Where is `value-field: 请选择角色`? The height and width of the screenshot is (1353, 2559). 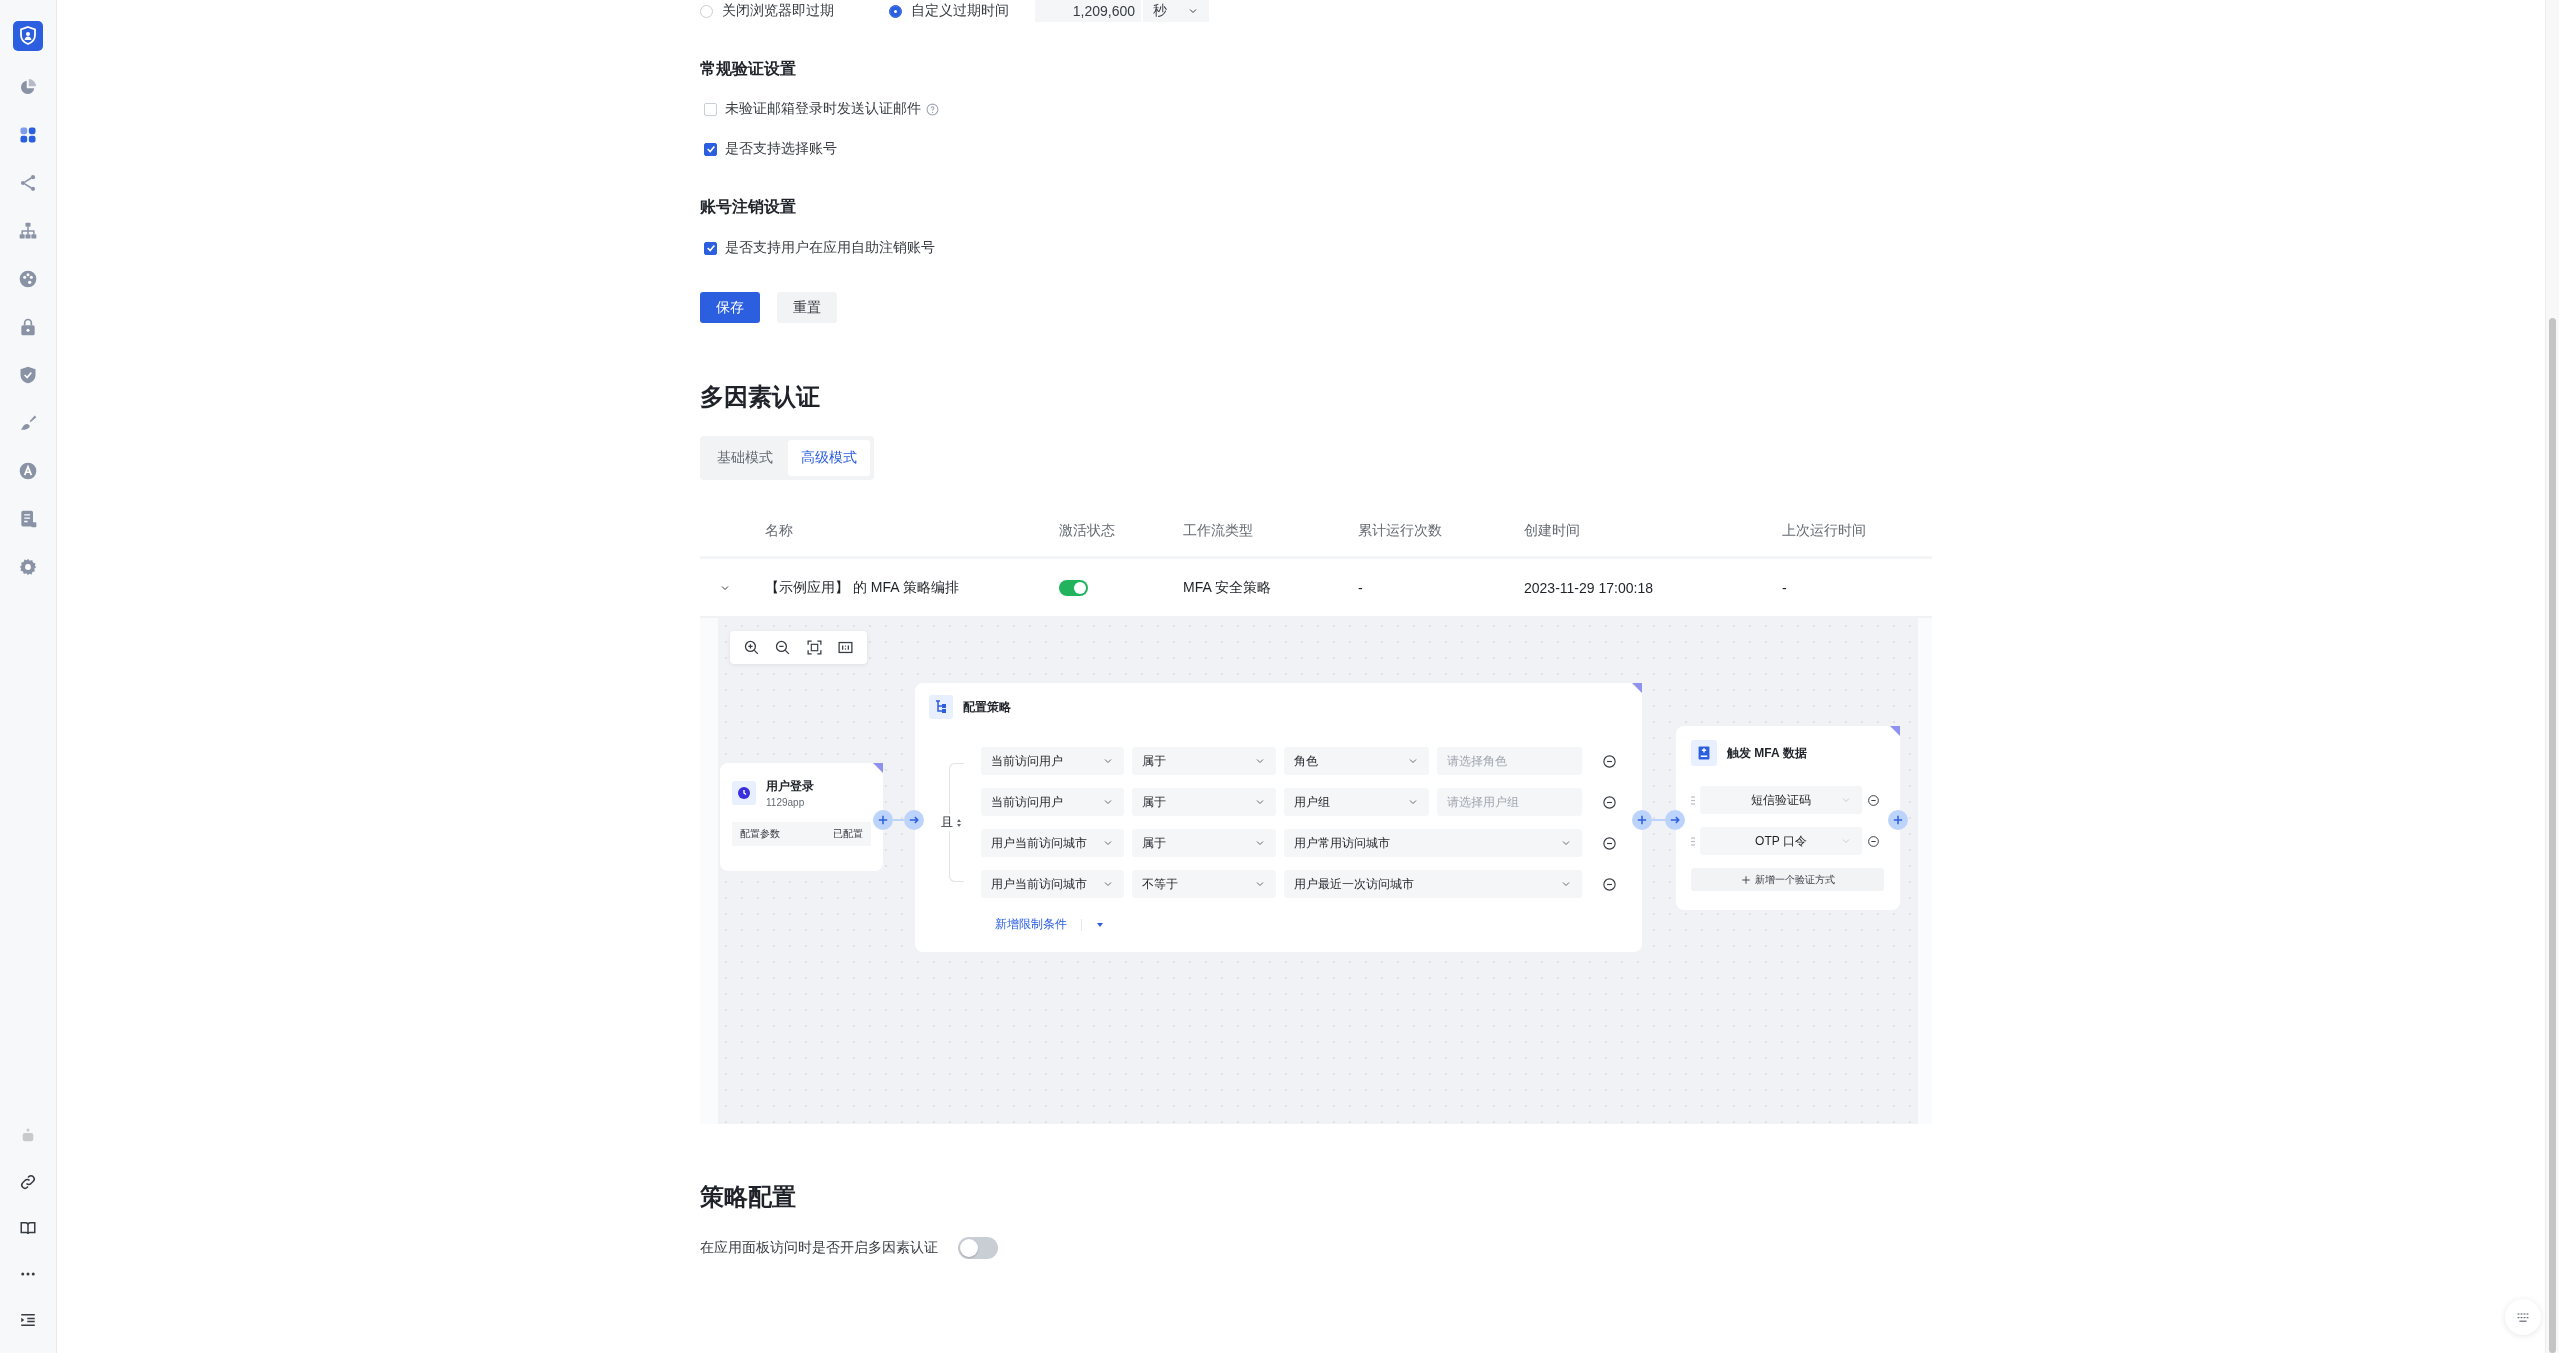 value-field: 请选择角色 is located at coordinates (1509, 761).